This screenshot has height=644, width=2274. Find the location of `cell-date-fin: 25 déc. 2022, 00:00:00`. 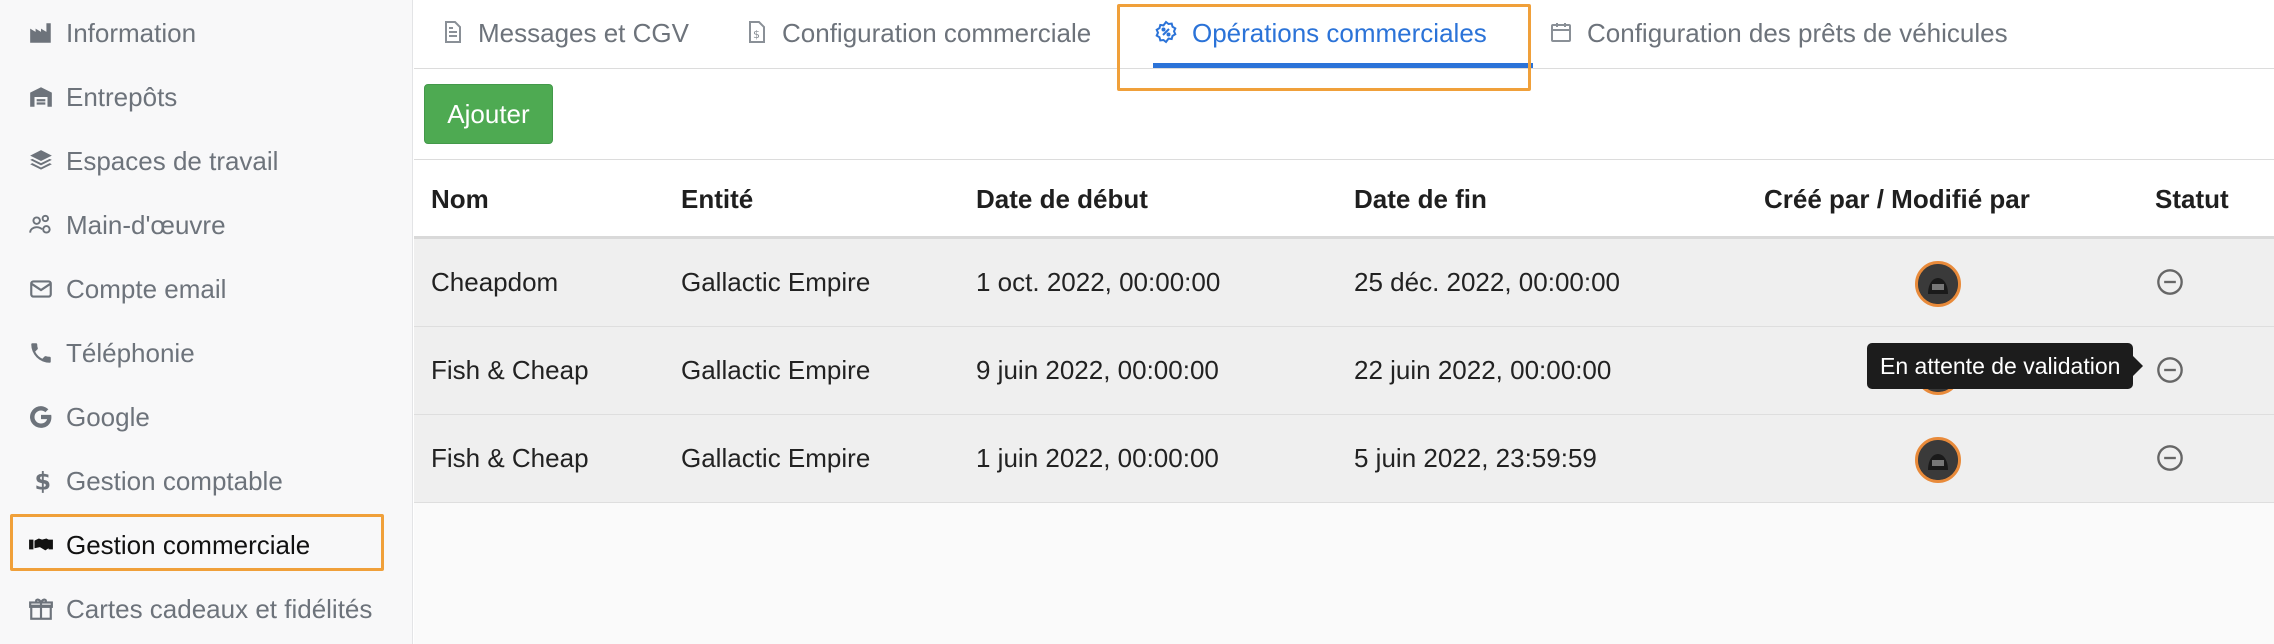

cell-date-fin: 25 déc. 2022, 00:00:00 is located at coordinates (1487, 282).